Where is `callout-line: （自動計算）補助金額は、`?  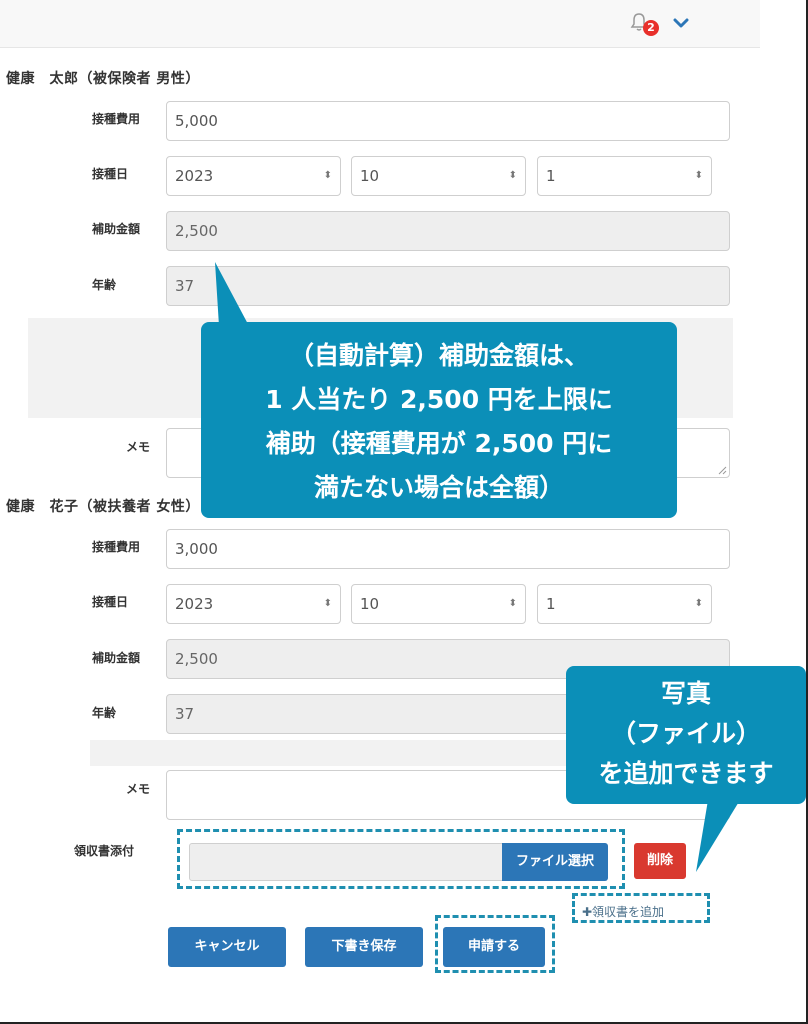 callout-line: （自動計算）補助金額は、 is located at coordinates (438, 355).